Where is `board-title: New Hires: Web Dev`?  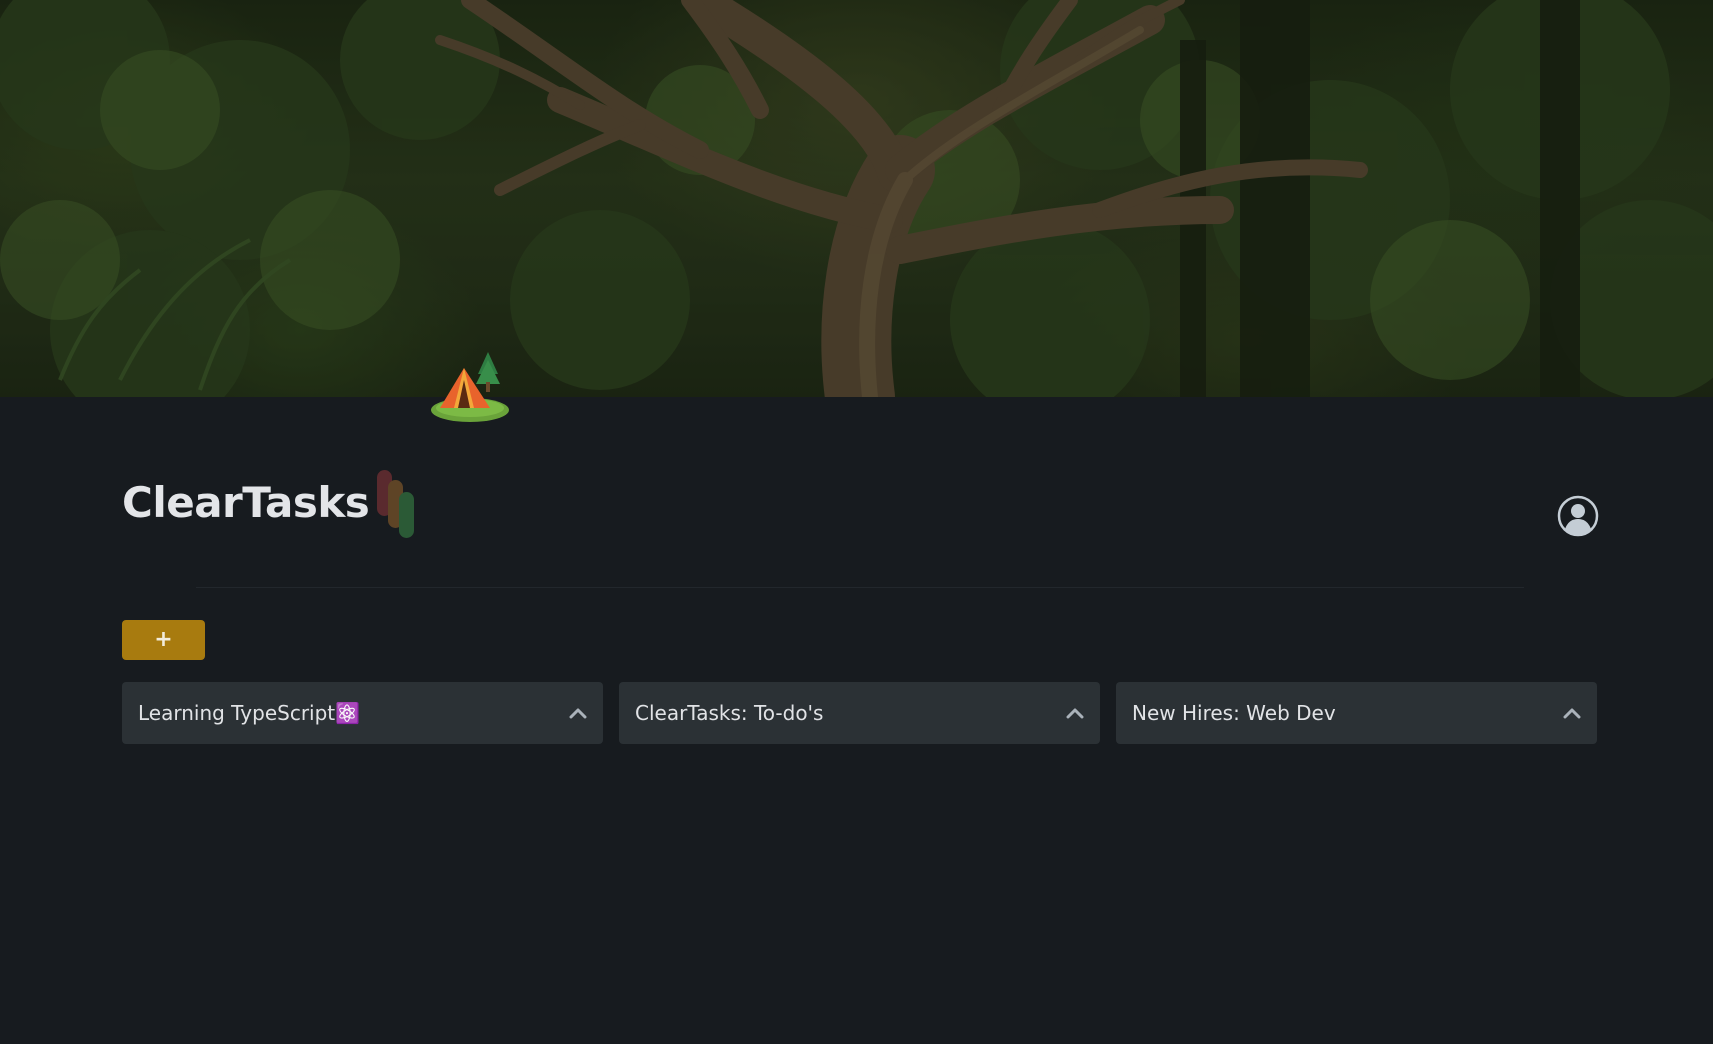
board-title: New Hires: Web Dev is located at coordinates (1234, 713).